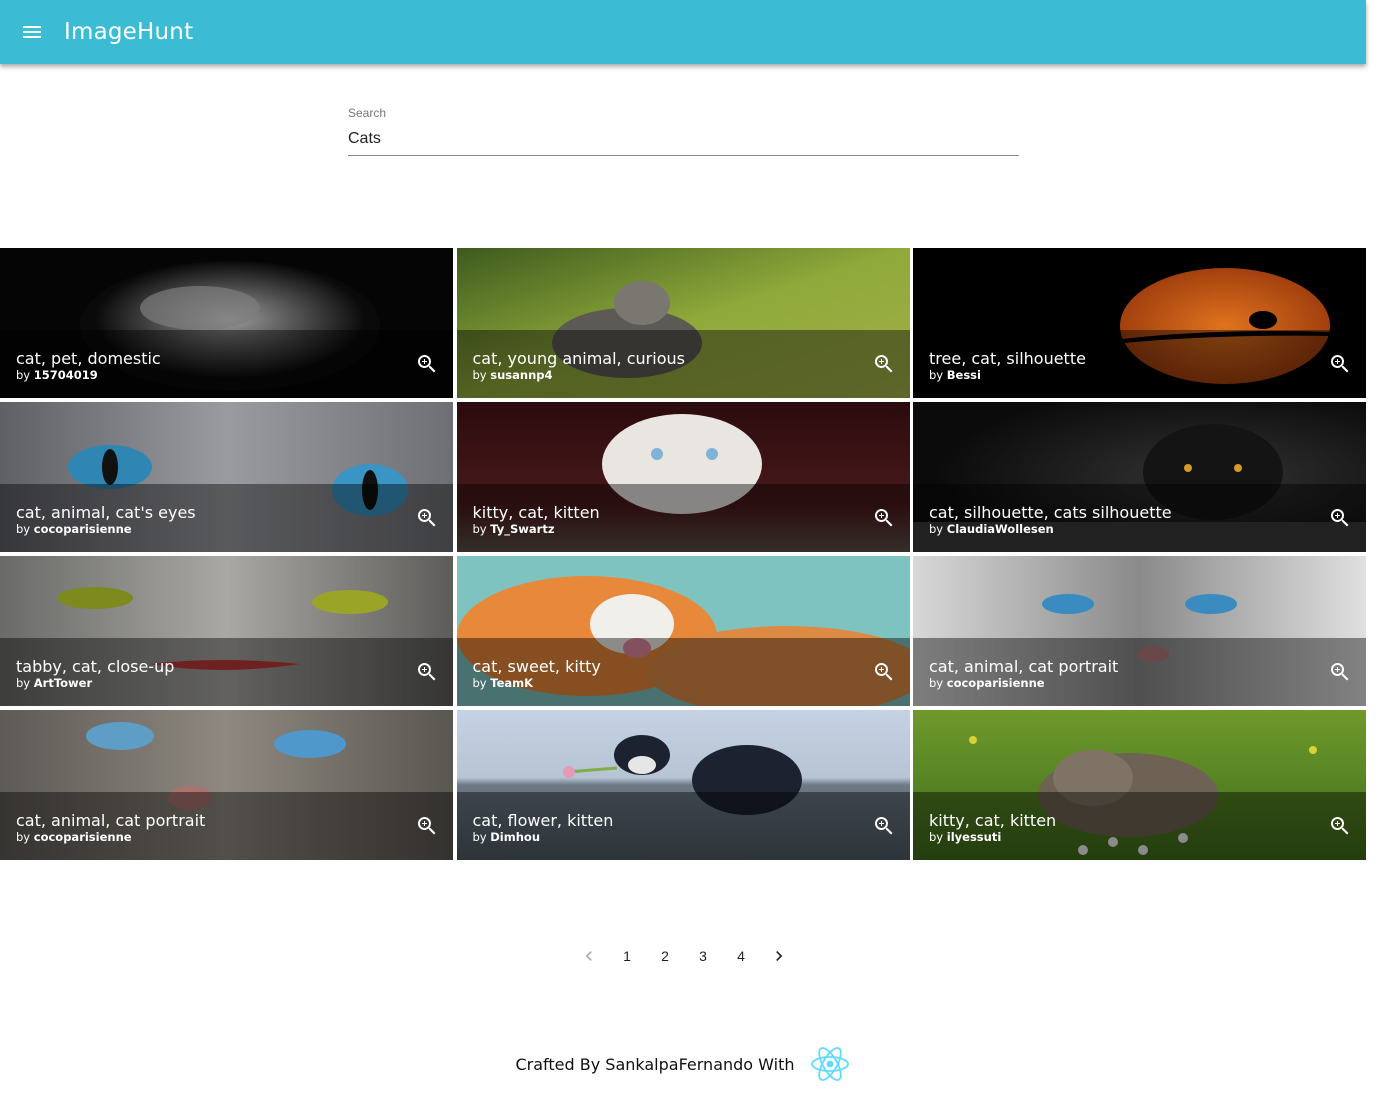  I want to click on image-tile: kitty, cat, kitten by Ty_Swartz, so click(683, 477).